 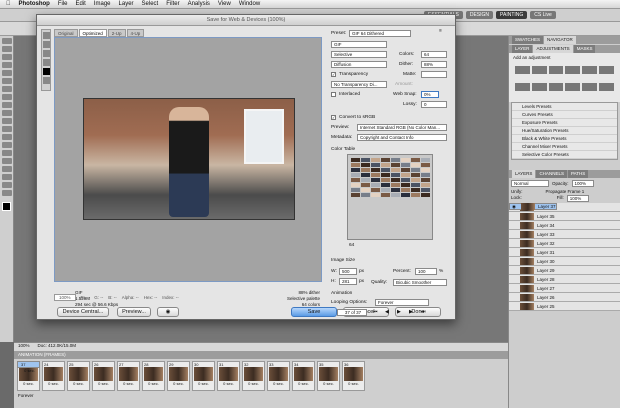 I want to click on hand-tool-icon, so click(x=46, y=35).